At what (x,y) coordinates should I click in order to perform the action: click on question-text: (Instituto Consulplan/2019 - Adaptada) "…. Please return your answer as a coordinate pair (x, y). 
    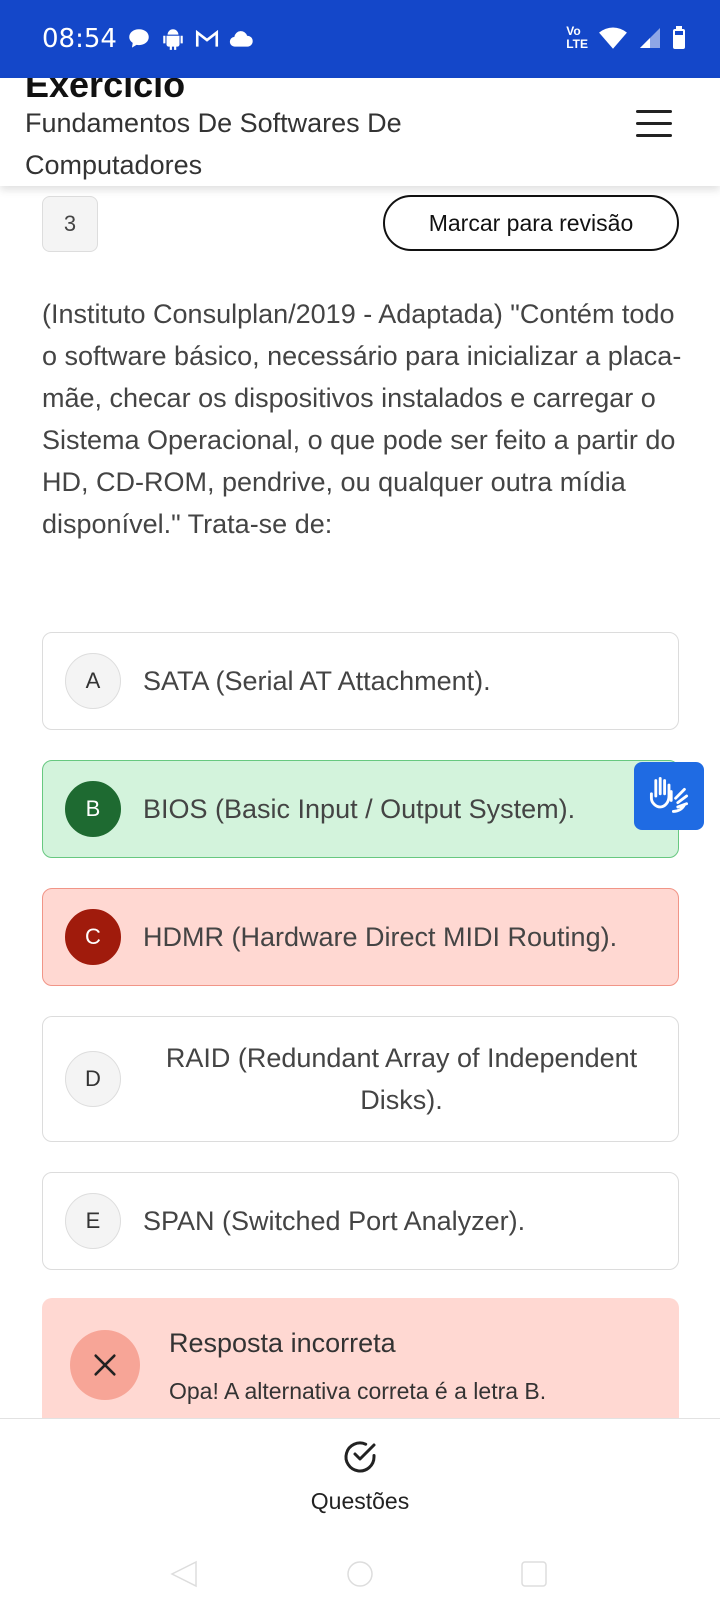
    Looking at the image, I should click on (362, 419).